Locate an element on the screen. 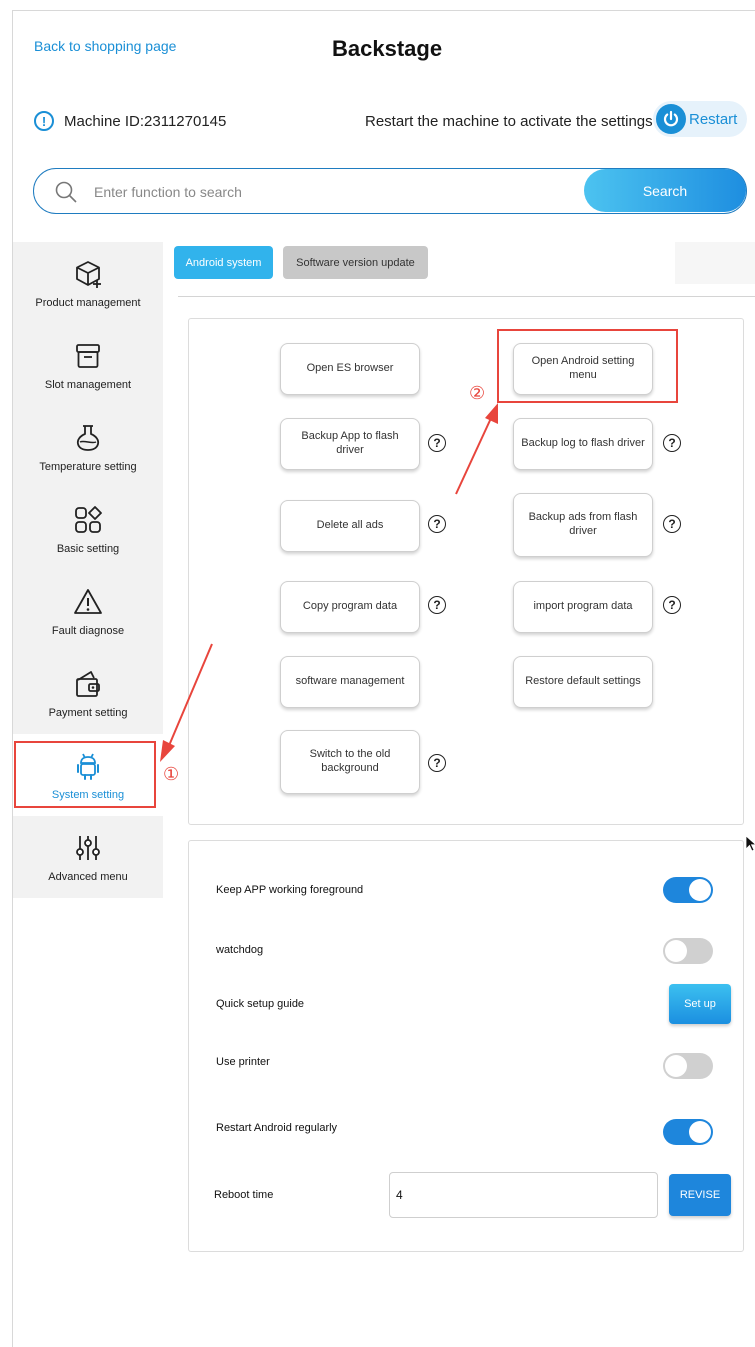 The image size is (755, 1347). flask-icon is located at coordinates (88, 440).